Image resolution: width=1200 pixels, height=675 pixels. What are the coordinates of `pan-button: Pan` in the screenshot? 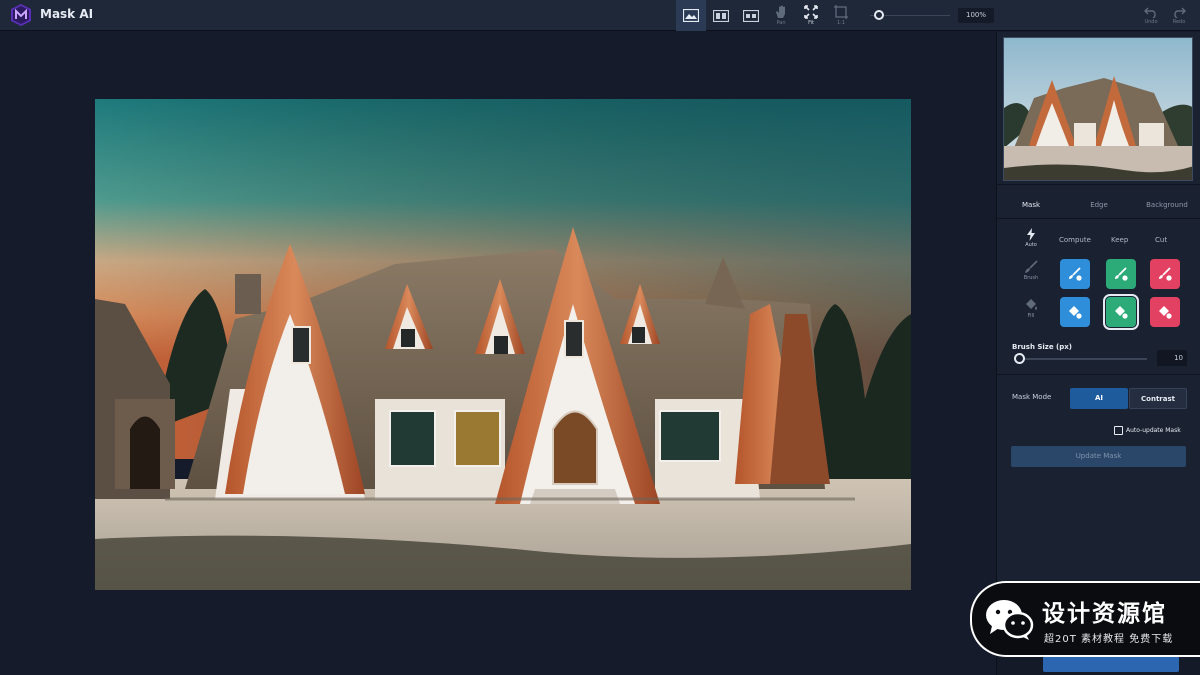 It's located at (781, 15).